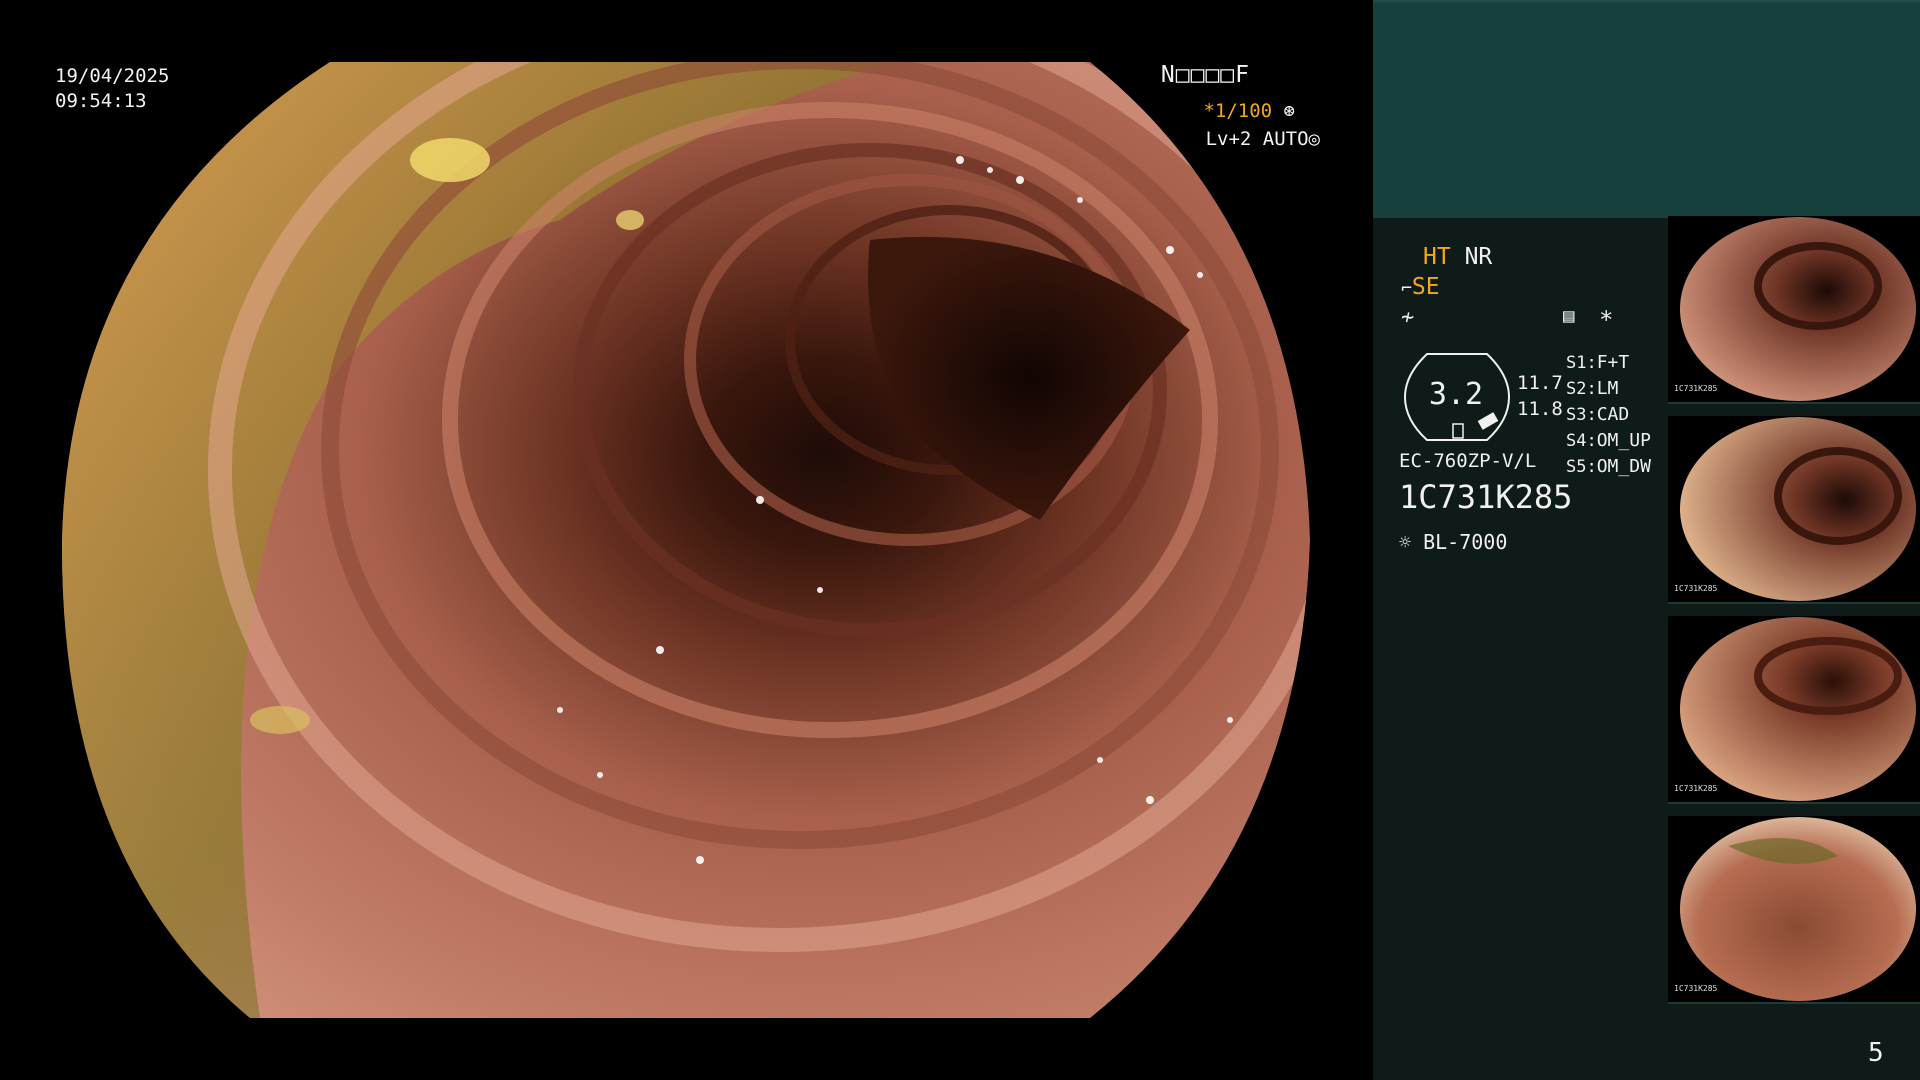 The width and height of the screenshot is (1920, 1080). I want to click on thumbnail-4: 1C731K285, so click(1794, 910).